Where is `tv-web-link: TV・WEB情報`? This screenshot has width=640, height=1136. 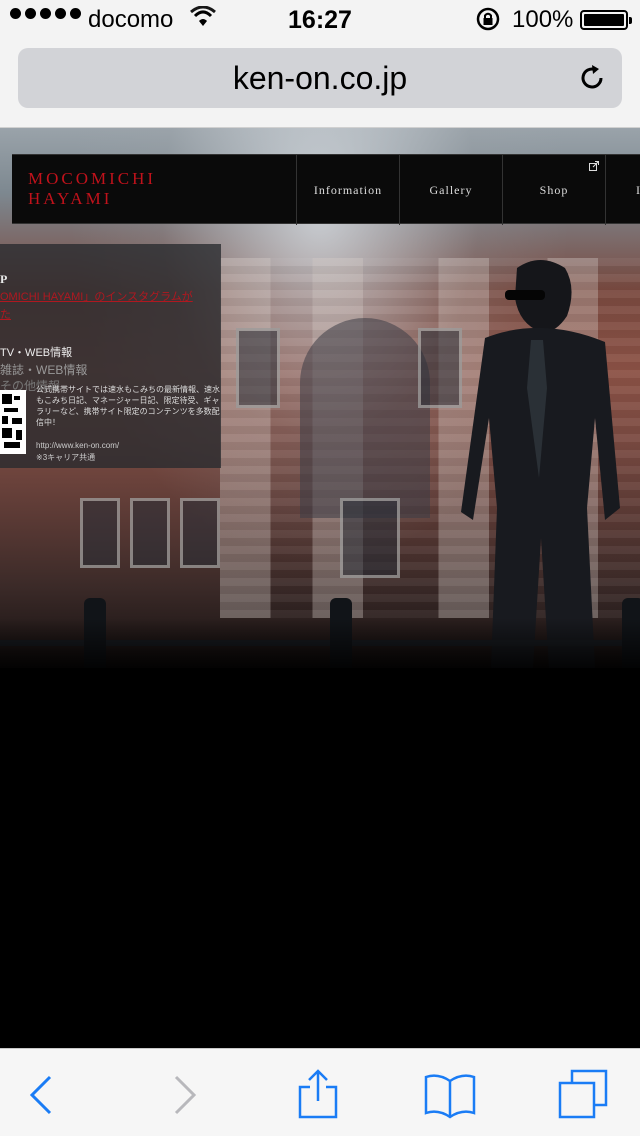 tv-web-link: TV・WEB情報 is located at coordinates (36, 352).